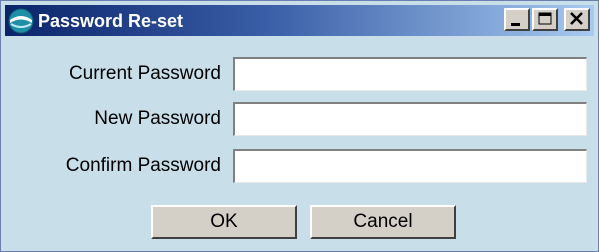 Image resolution: width=599 pixels, height=252 pixels. What do you see at coordinates (144, 73) in the screenshot?
I see `current-password-label: Current Password` at bounding box center [144, 73].